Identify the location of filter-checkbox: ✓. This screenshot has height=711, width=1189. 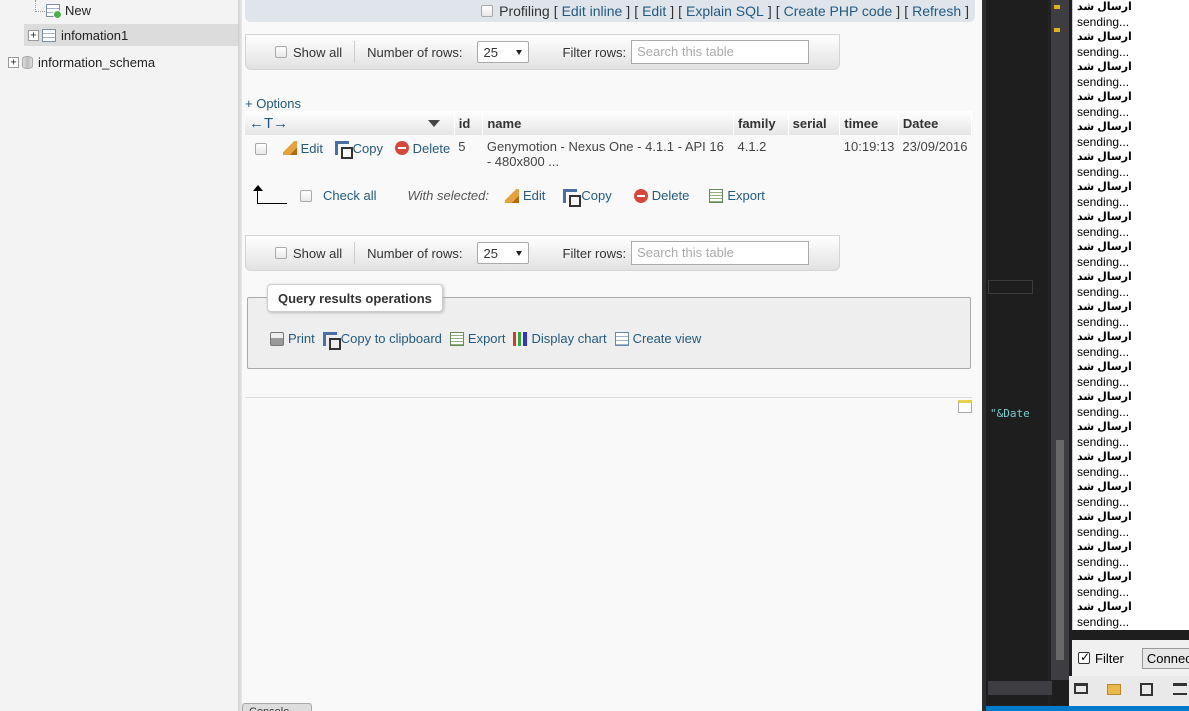
(1084, 657).